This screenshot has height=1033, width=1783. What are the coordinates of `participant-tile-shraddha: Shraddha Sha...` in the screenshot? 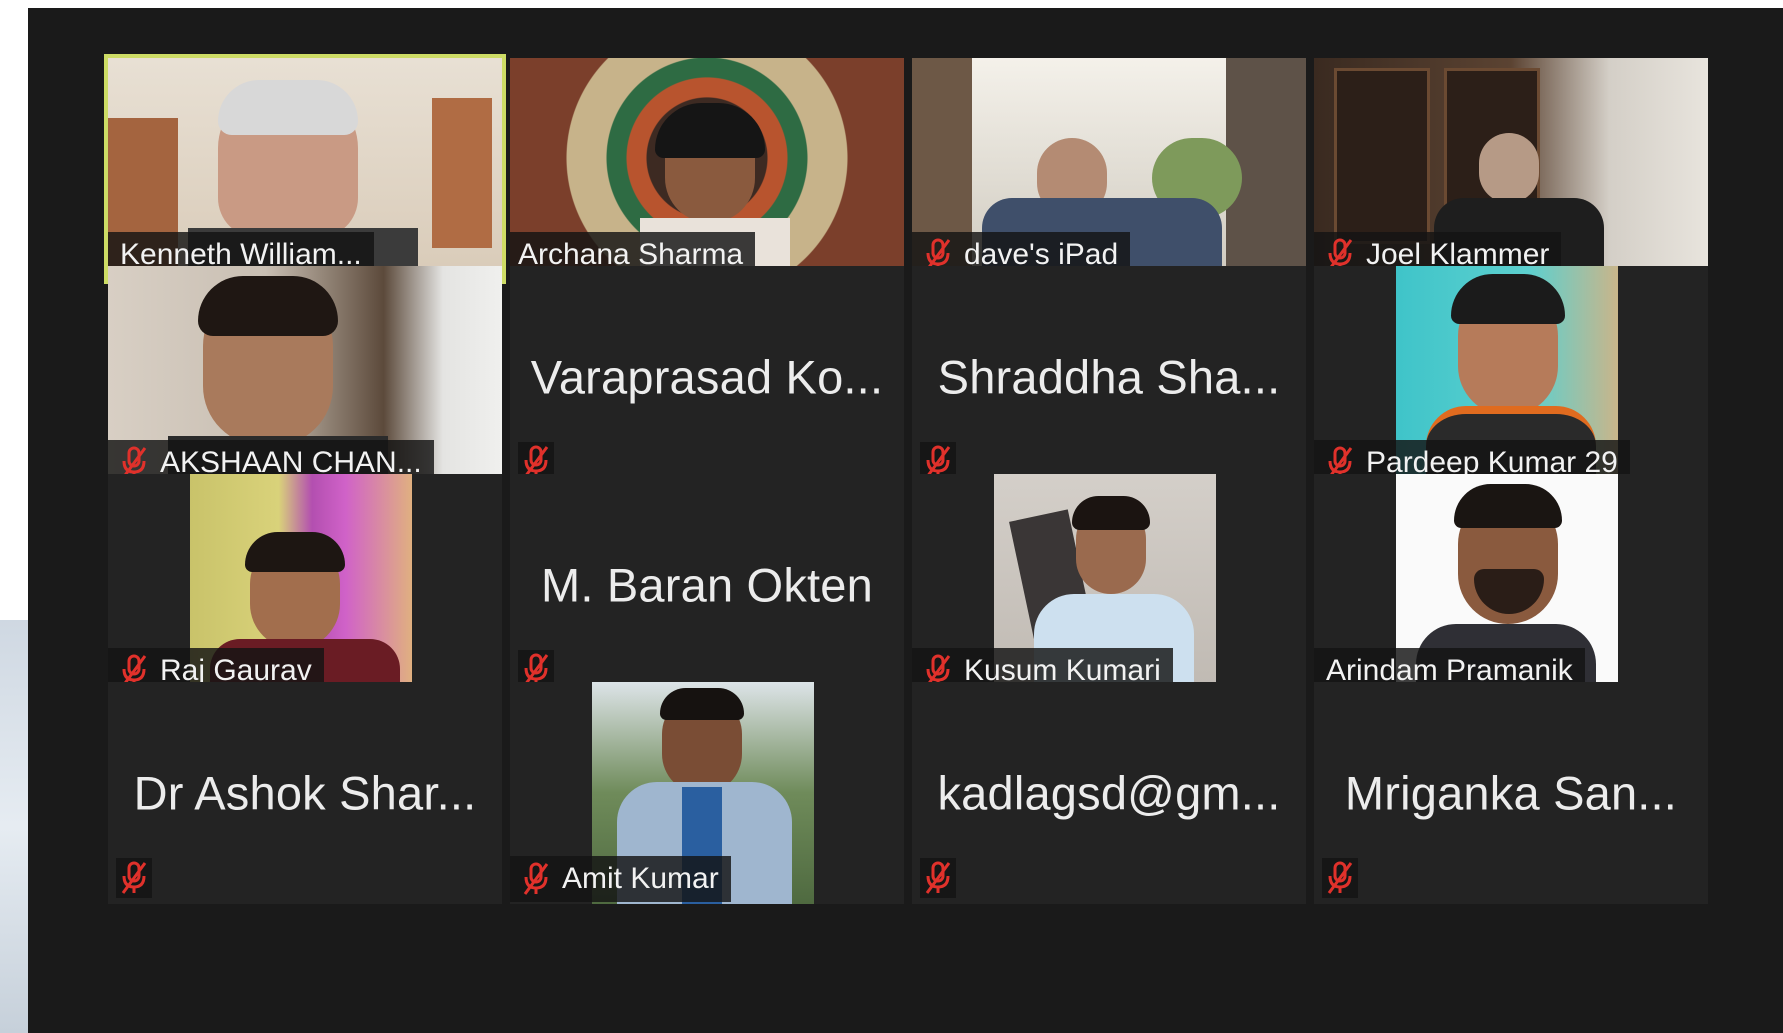 It's located at (1109, 377).